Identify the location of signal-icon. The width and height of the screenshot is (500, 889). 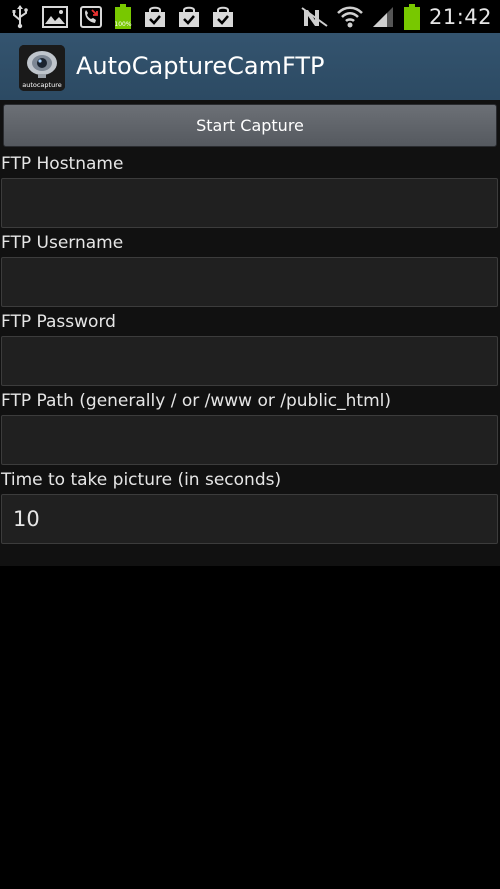
(382, 17).